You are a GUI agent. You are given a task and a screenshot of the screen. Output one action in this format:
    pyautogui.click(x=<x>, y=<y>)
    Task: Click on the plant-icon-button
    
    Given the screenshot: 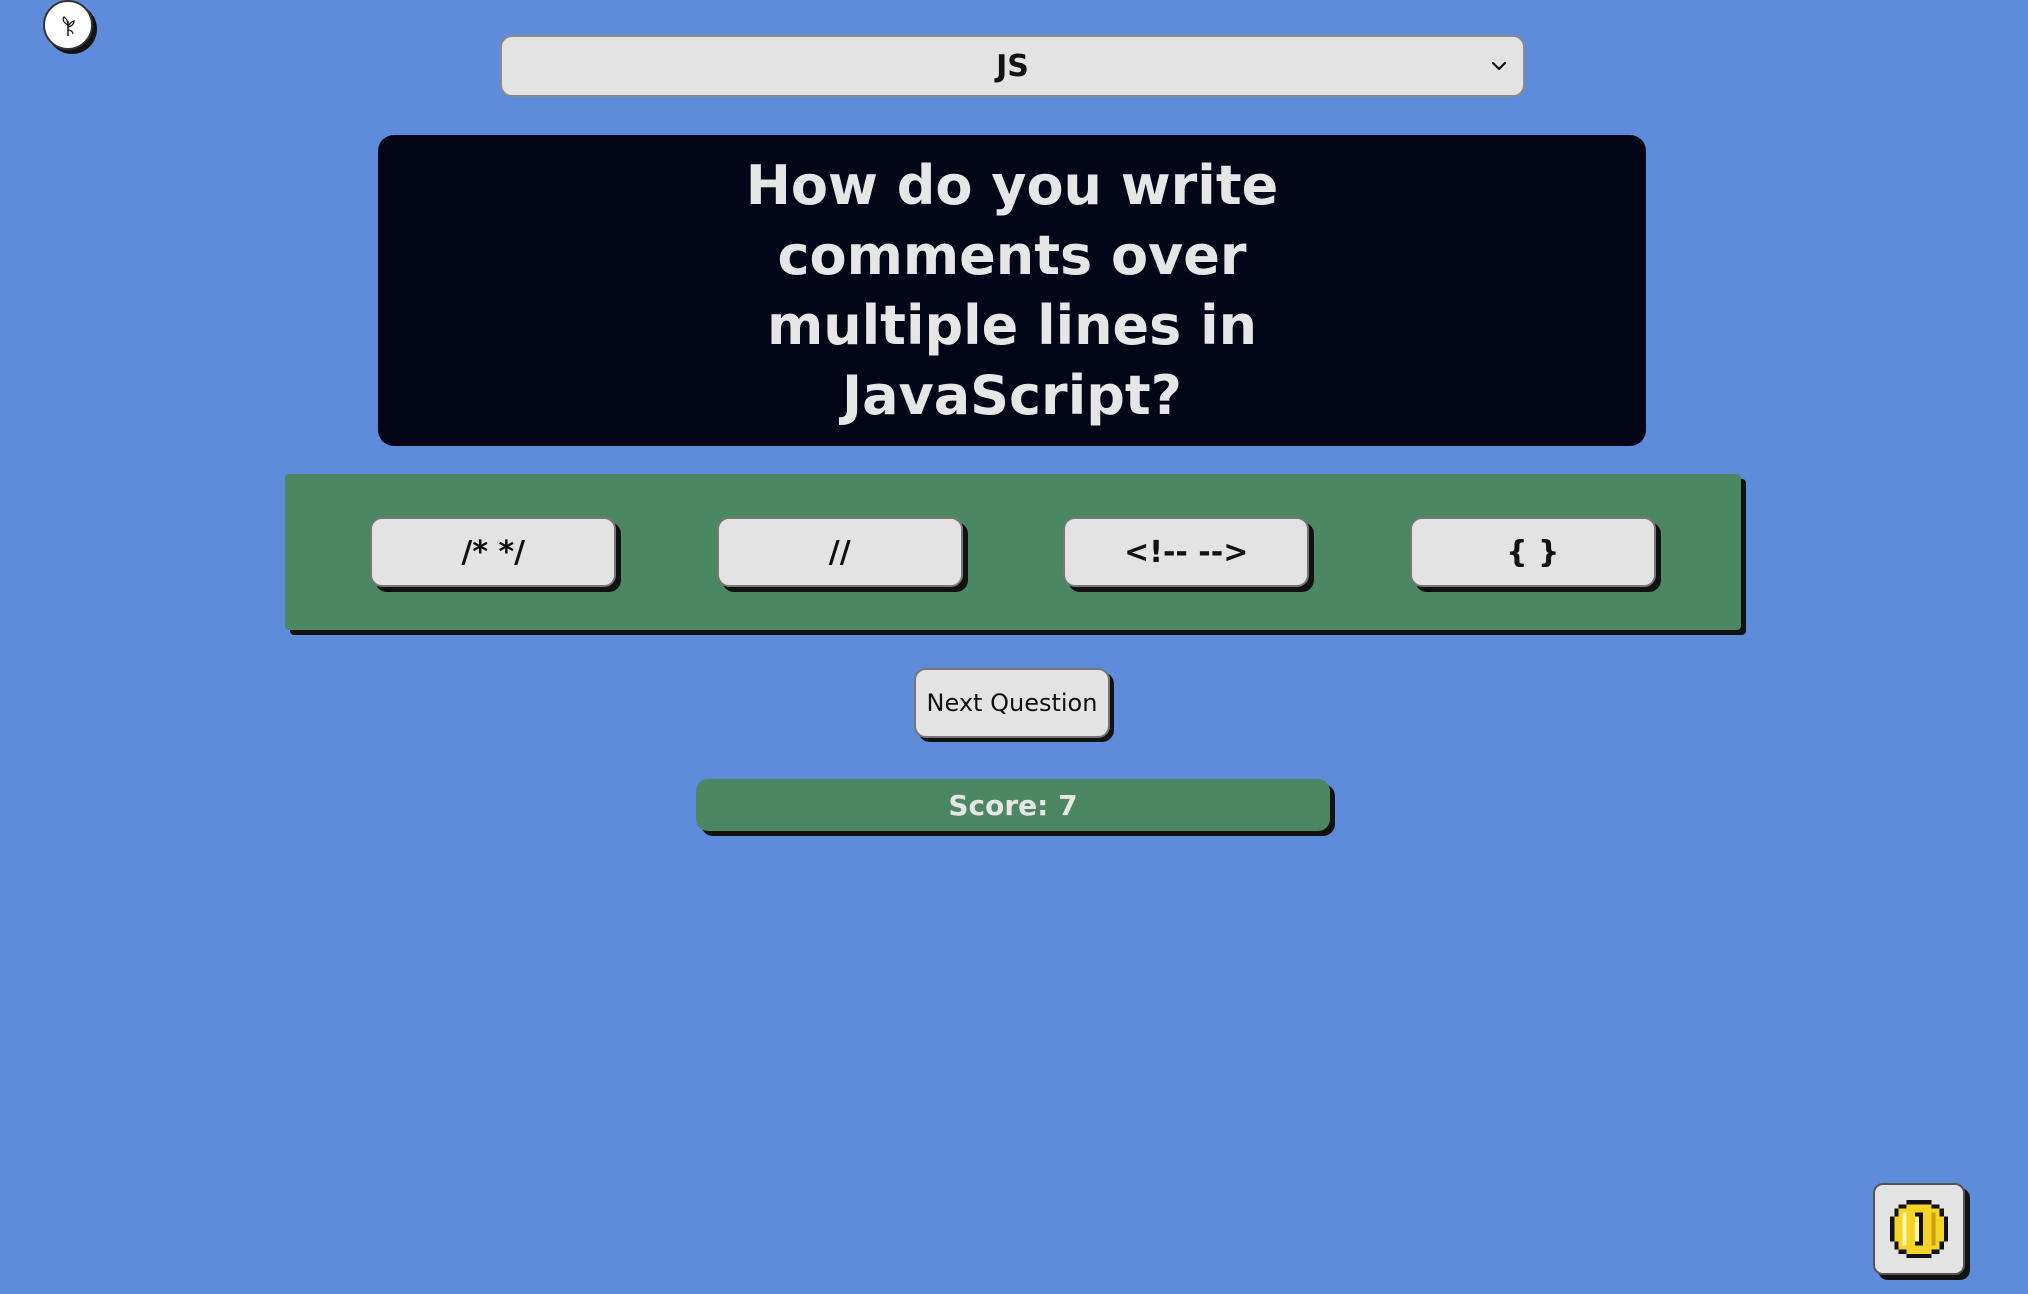 What is the action you would take?
    pyautogui.click(x=68, y=25)
    